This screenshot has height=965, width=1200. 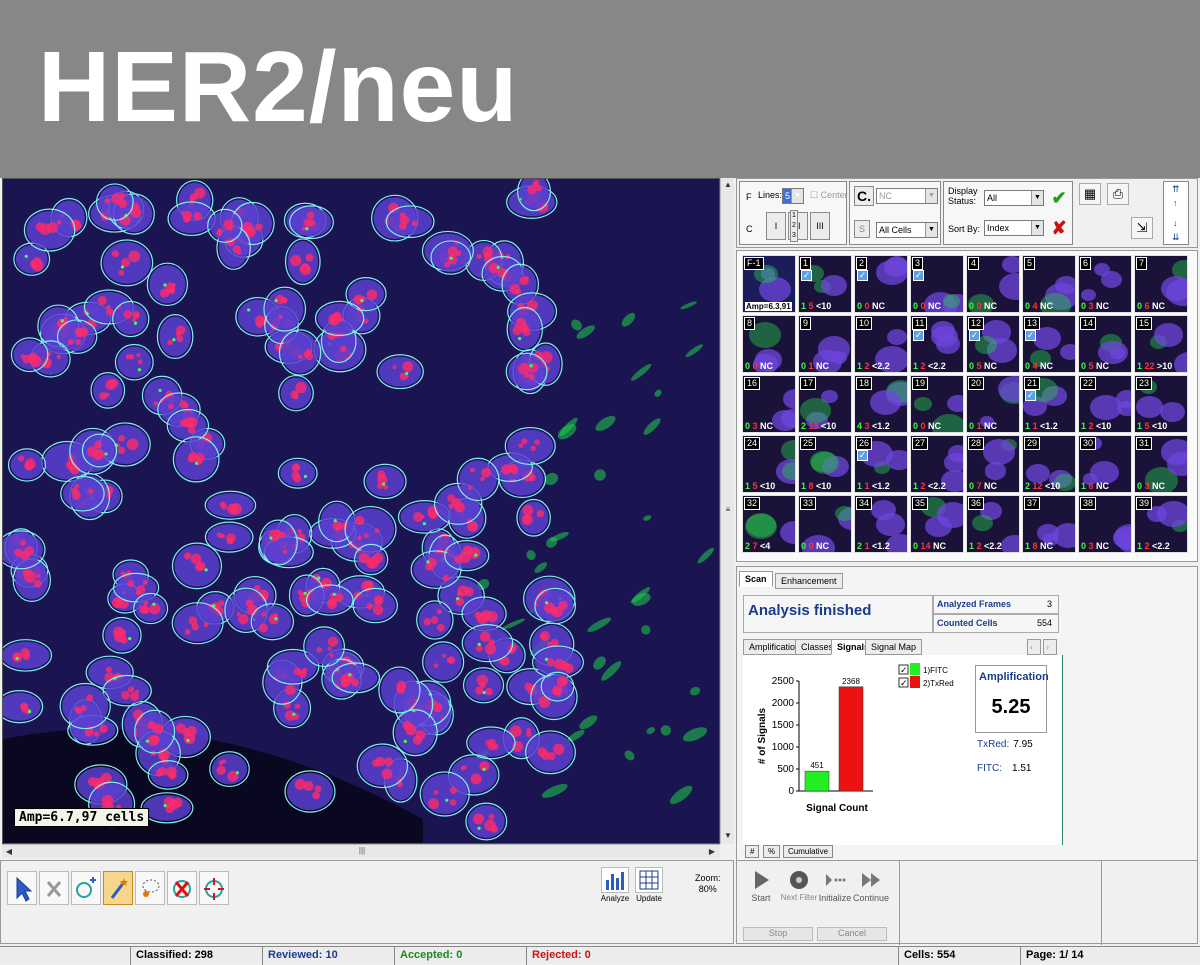 What do you see at coordinates (881, 464) in the screenshot?
I see `cell-thumbnail: 26 ✓ 1 1 <1.2` at bounding box center [881, 464].